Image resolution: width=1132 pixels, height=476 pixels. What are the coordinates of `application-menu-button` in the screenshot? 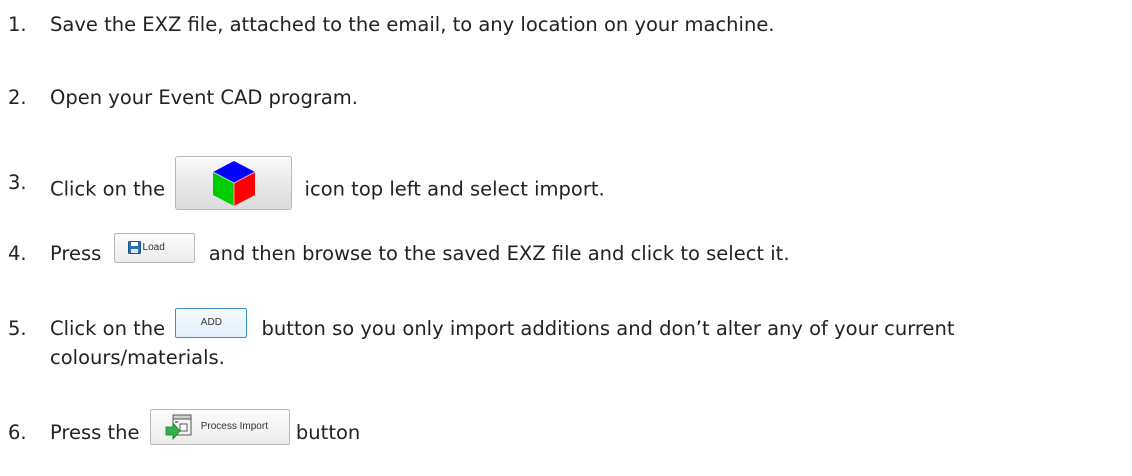 It's located at (234, 183).